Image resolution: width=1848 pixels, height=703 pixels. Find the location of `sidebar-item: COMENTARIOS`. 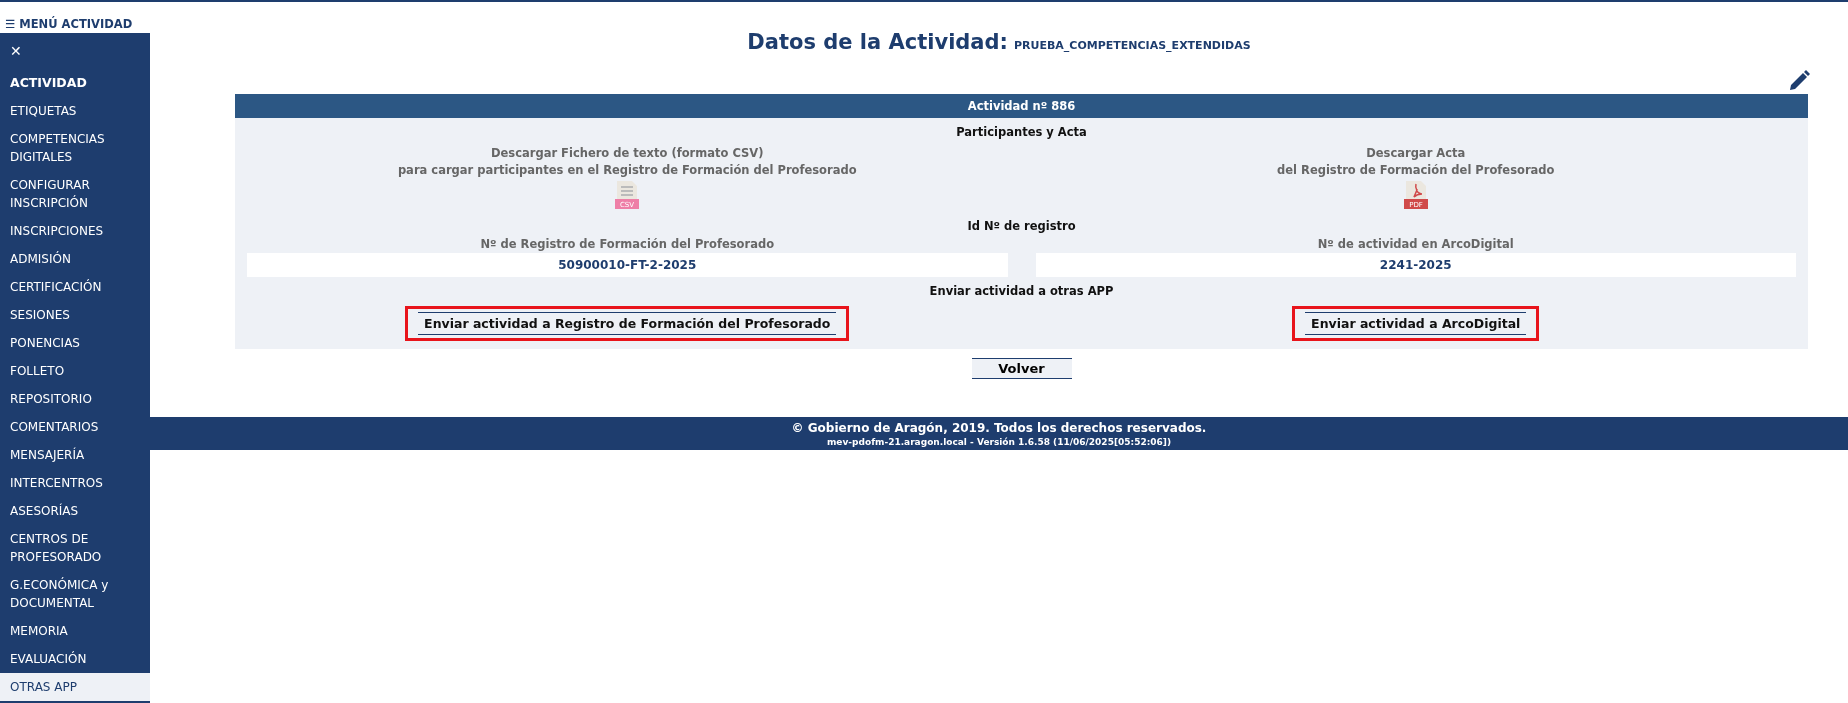

sidebar-item: COMENTARIOS is located at coordinates (75, 427).